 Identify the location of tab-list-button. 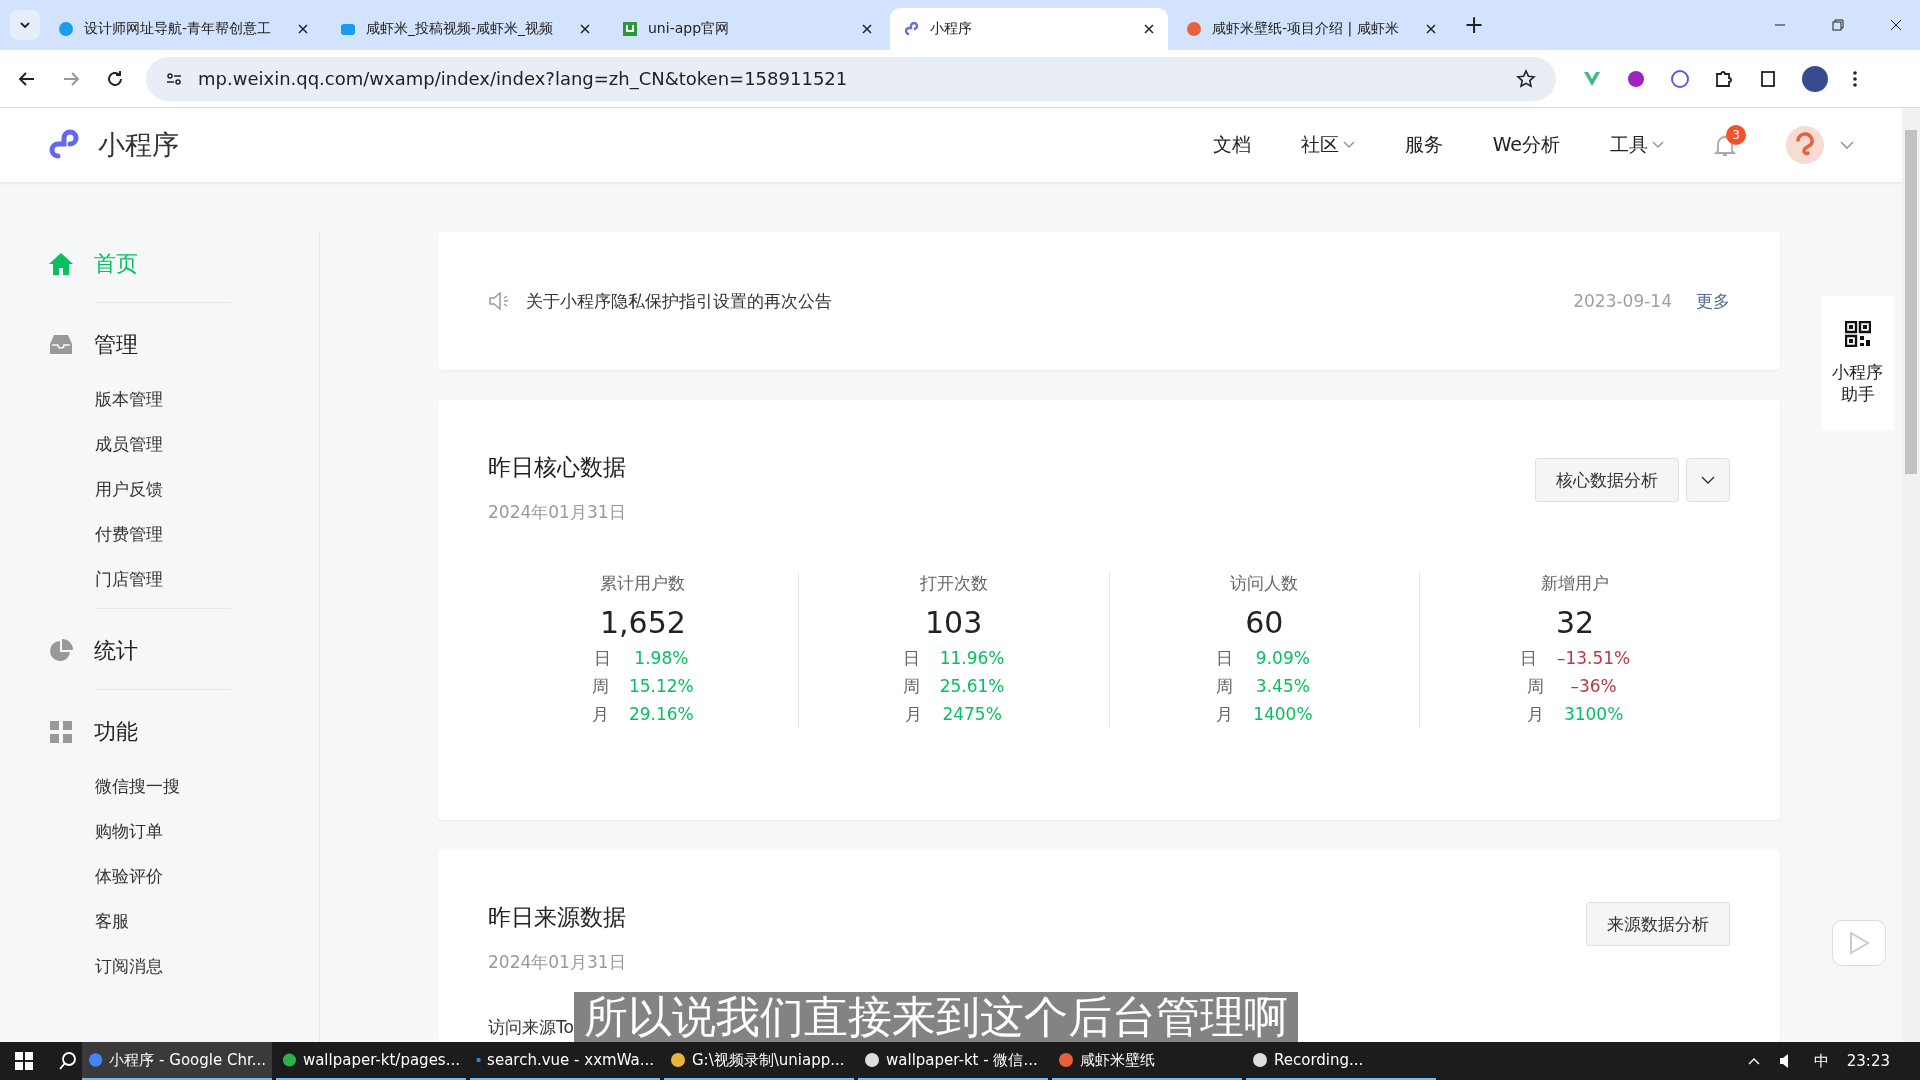
(25, 25).